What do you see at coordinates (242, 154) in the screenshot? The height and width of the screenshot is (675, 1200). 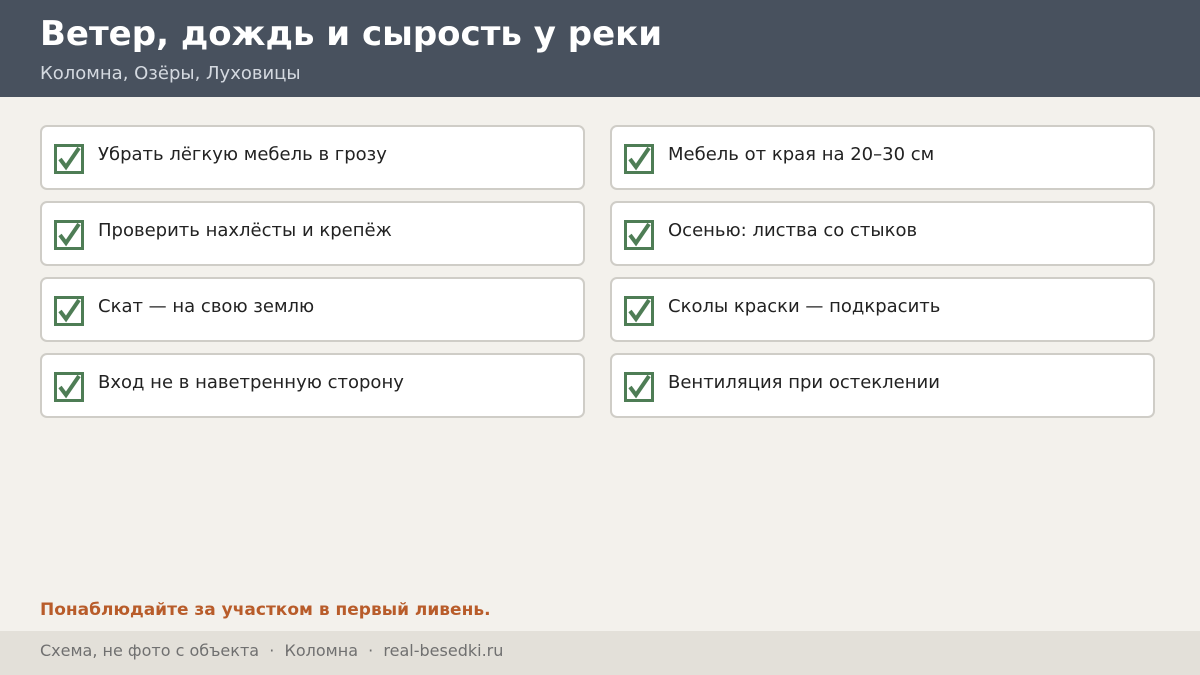 I see `checklist-item-label: Убрать лёгкую мебель в грозу` at bounding box center [242, 154].